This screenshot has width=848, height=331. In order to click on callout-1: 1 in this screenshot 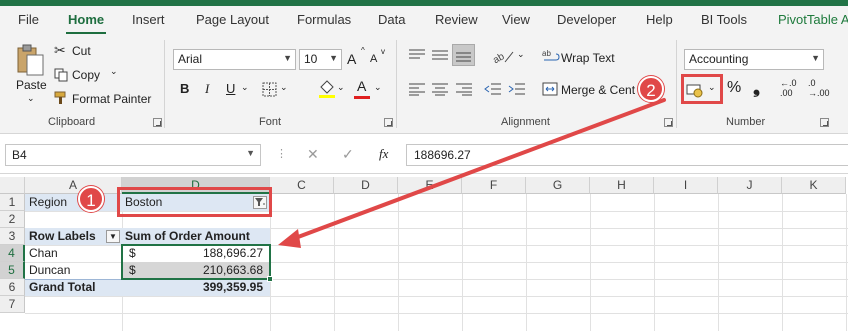, I will do `click(91, 199)`.